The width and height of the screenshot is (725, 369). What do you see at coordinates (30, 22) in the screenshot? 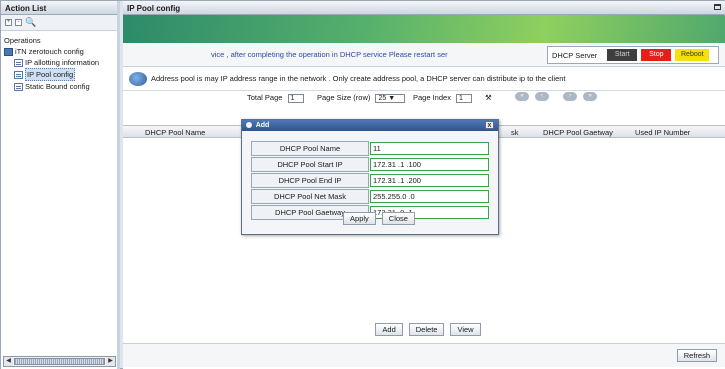
I see `binoculars-icon: 🔍` at bounding box center [30, 22].